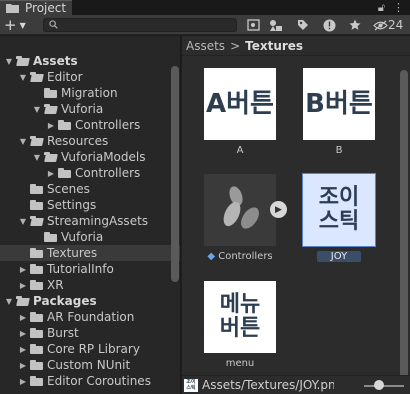 This screenshot has height=394, width=410. Describe the element at coordinates (145, 25) in the screenshot. I see `search-input` at that location.